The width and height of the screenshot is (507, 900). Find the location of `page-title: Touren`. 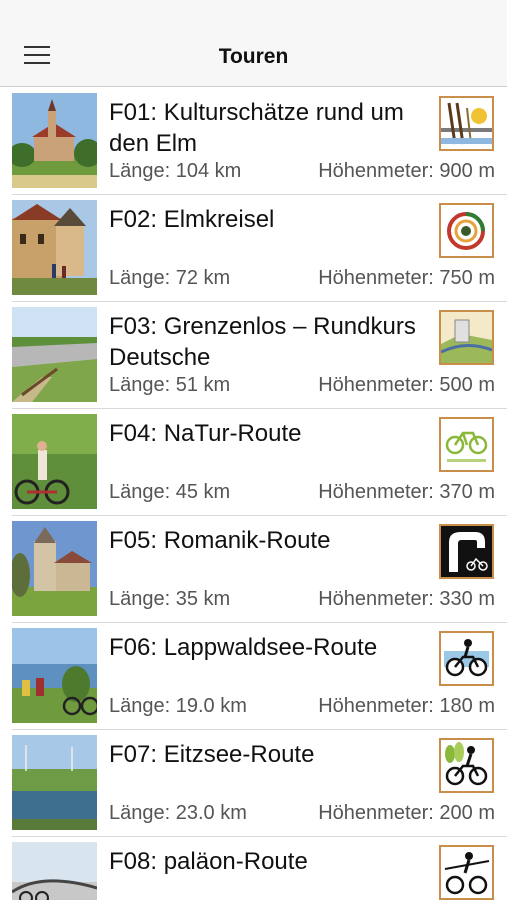

page-title: Touren is located at coordinates (253, 56).